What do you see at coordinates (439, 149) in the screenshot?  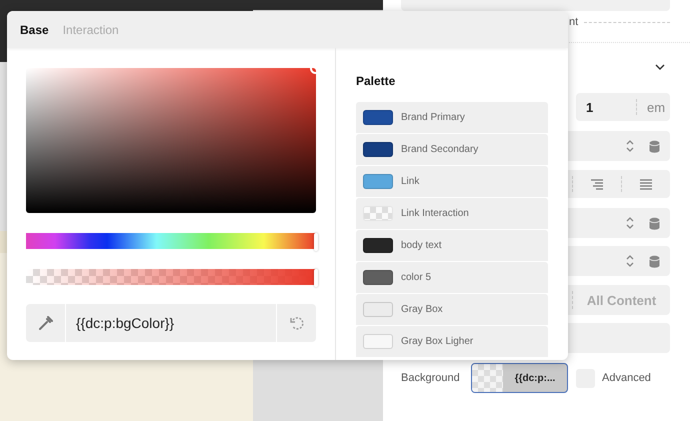 I see `color-name: Brand Secondary` at bounding box center [439, 149].